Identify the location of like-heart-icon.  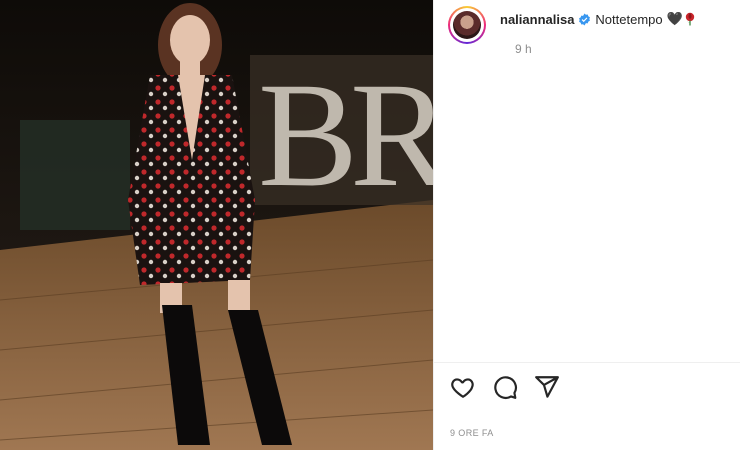
(463, 387).